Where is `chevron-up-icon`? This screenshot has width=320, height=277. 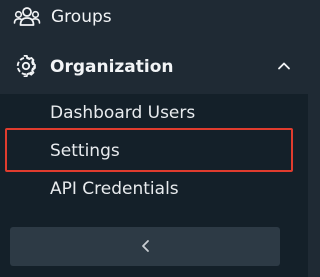 chevron-up-icon is located at coordinates (284, 66).